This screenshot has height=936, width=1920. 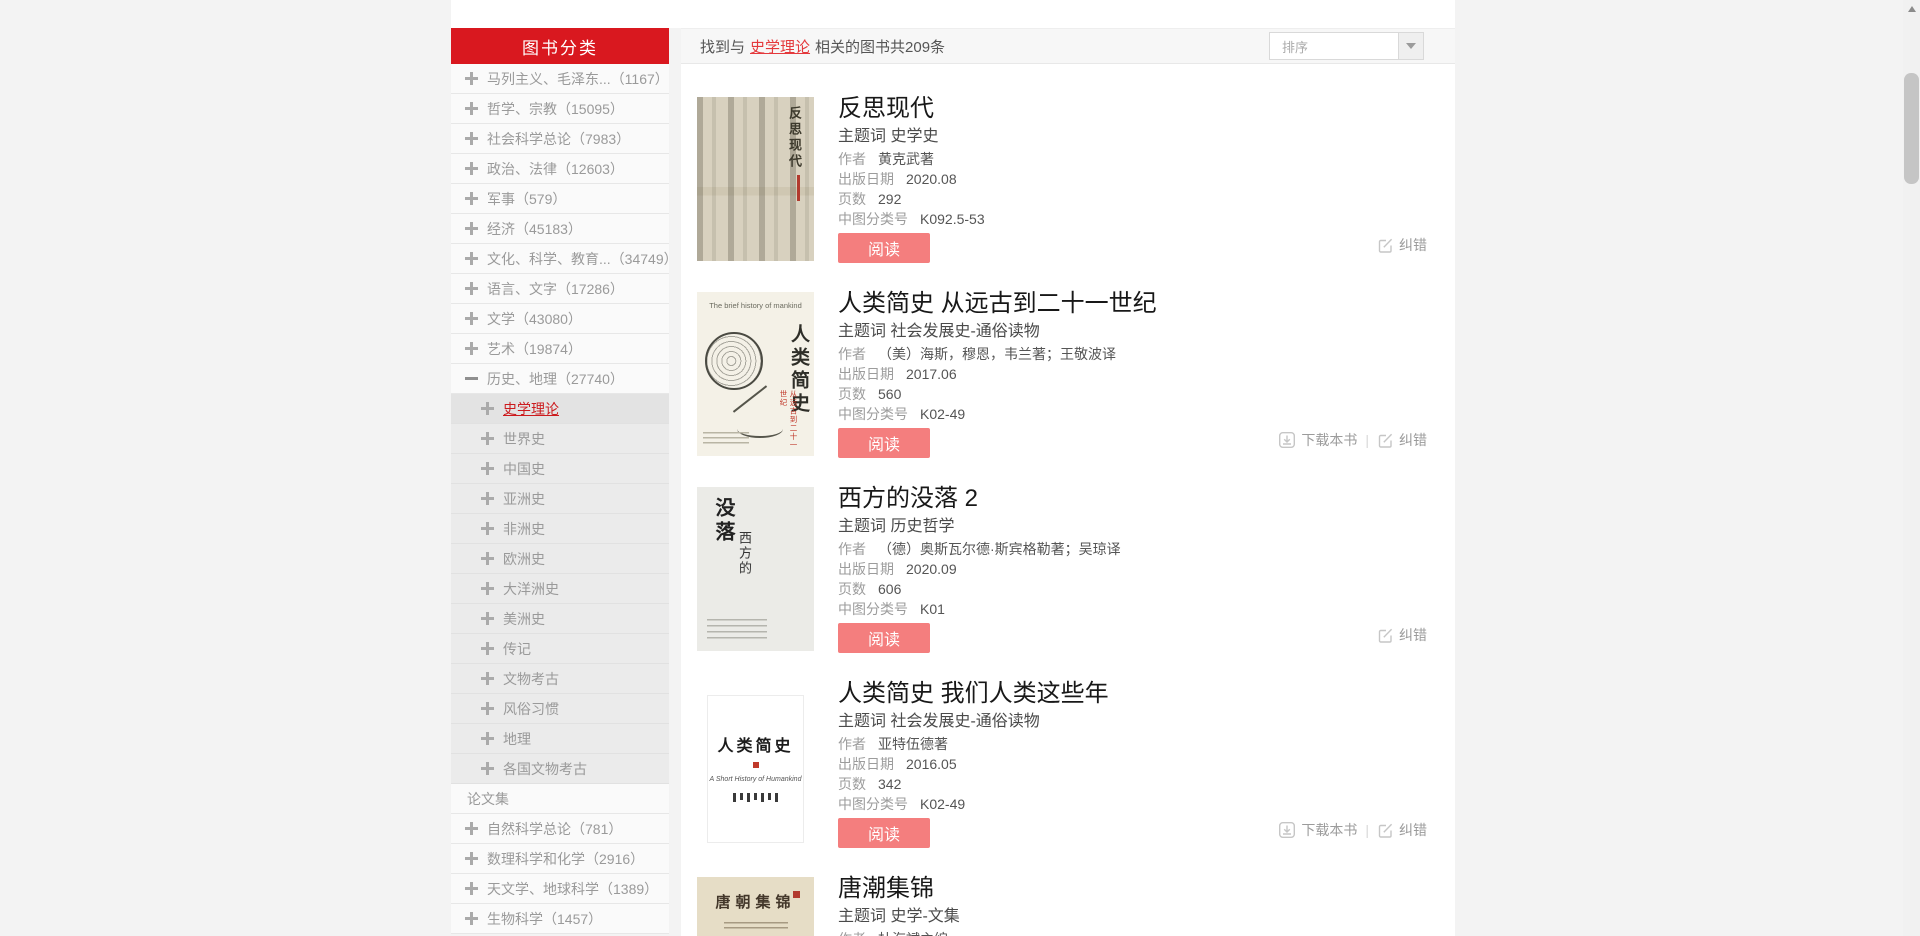 I want to click on book-subject: 主题词 历史哲学, so click(x=896, y=526).